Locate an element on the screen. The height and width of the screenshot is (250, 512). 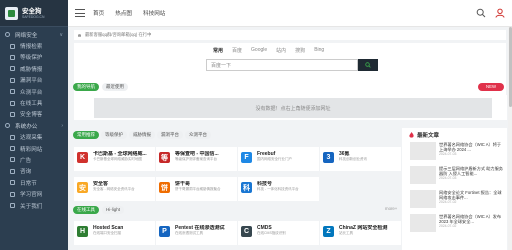
notice-text: 最新客服qq群/咨询邮箱(qq) 在行中 is located at coordinates (118, 34).